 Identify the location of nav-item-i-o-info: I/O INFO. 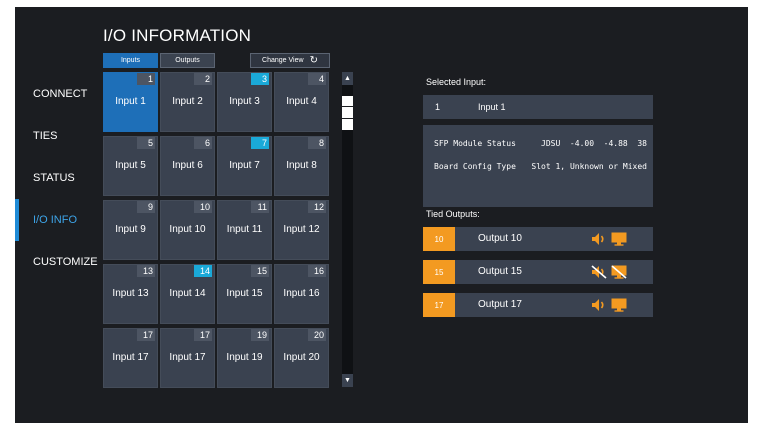
(57, 220).